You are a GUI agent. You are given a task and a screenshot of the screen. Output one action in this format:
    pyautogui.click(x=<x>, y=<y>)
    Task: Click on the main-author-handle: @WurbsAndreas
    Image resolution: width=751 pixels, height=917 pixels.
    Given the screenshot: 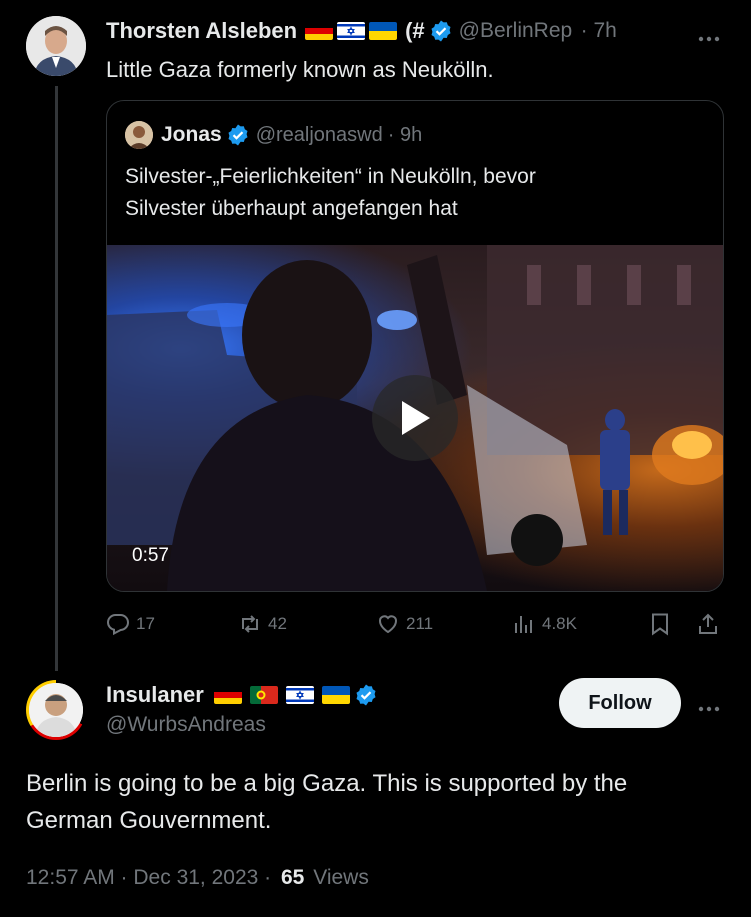 What is the action you would take?
    pyautogui.click(x=186, y=725)
    